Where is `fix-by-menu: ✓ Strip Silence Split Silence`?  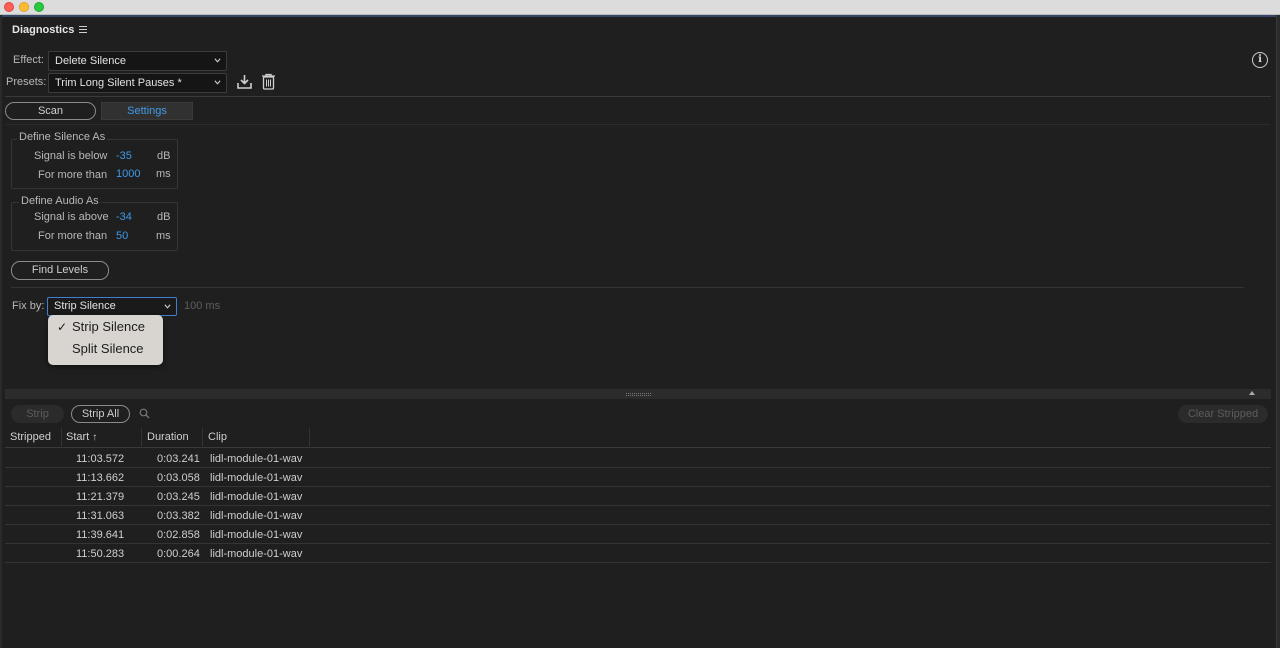
fix-by-menu: ✓ Strip Silence Split Silence is located at coordinates (105, 340).